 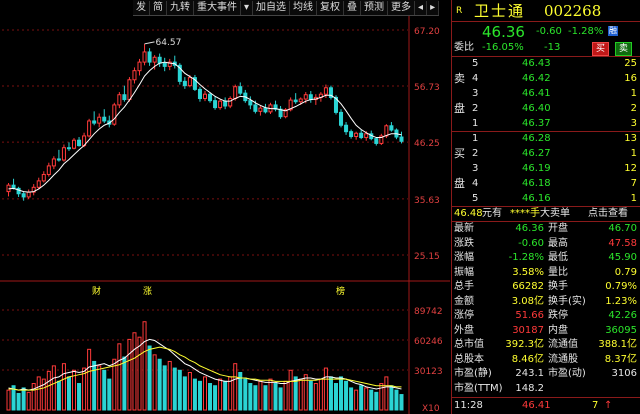 What do you see at coordinates (402, 7) in the screenshot?
I see `toolbar-item-9: 更多` at bounding box center [402, 7].